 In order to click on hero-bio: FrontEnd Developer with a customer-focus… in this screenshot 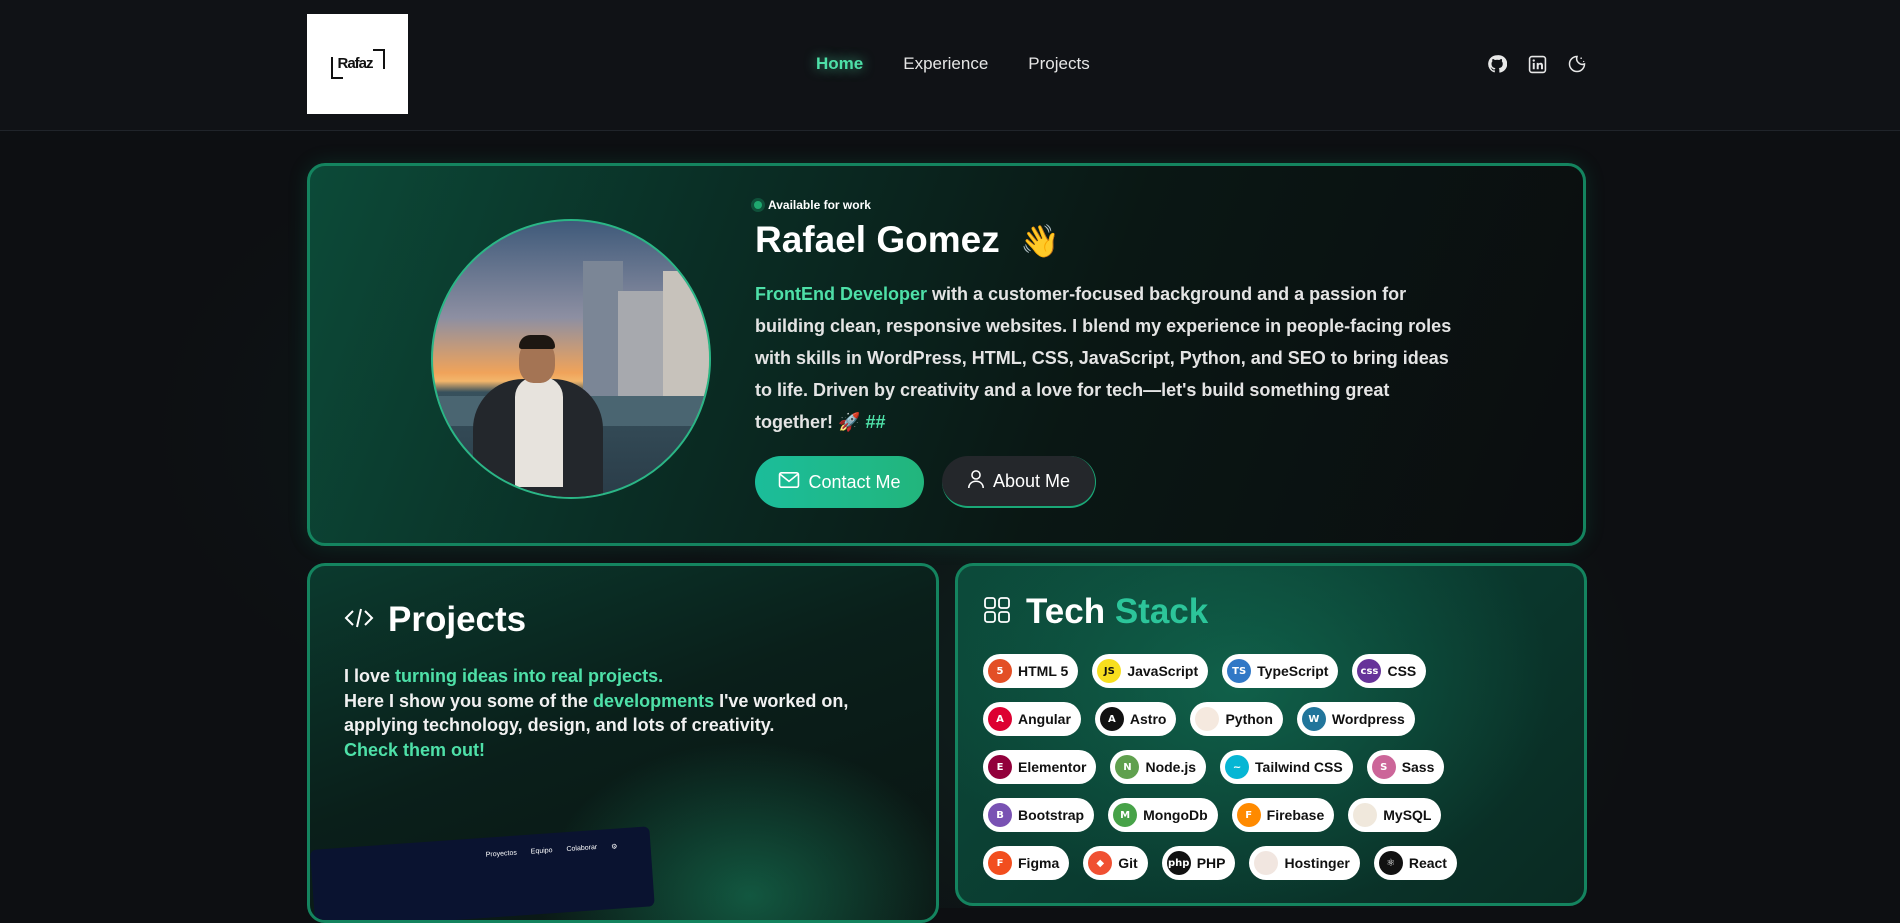, I will do `click(1103, 358)`.